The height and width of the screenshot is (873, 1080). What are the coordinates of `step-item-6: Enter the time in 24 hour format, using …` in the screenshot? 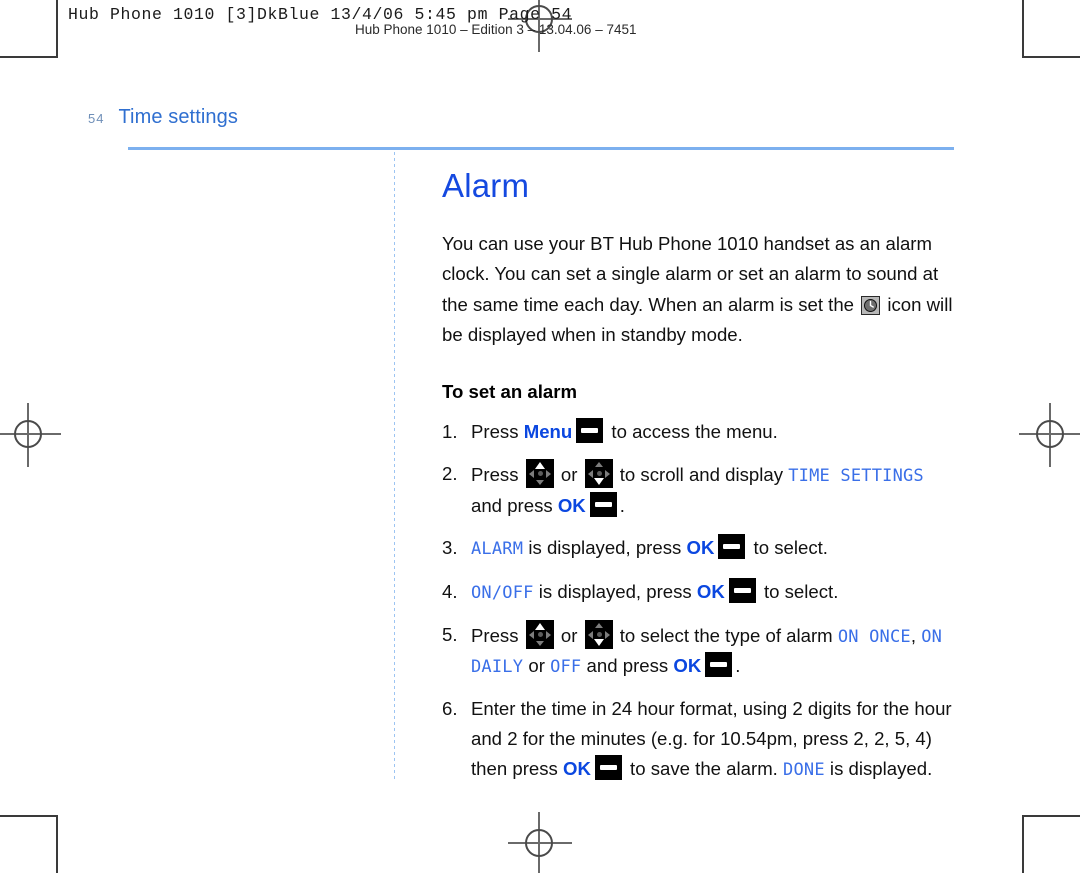 It's located at (699, 739).